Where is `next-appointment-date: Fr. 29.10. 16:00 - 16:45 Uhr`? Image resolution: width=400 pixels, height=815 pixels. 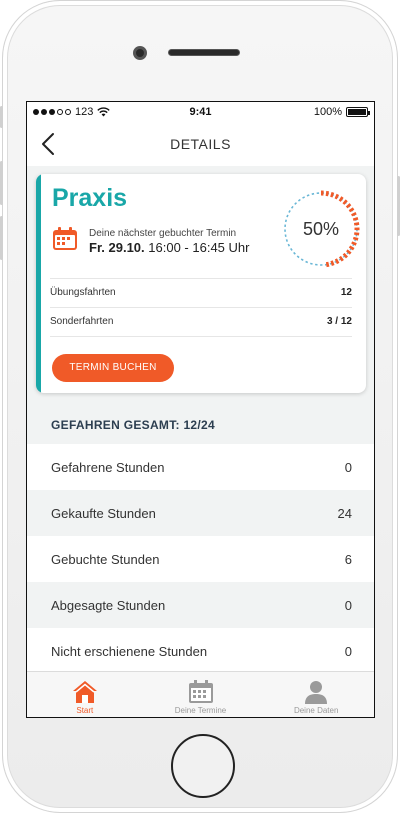 next-appointment-date: Fr. 29.10. 16:00 - 16:45 Uhr is located at coordinates (169, 247).